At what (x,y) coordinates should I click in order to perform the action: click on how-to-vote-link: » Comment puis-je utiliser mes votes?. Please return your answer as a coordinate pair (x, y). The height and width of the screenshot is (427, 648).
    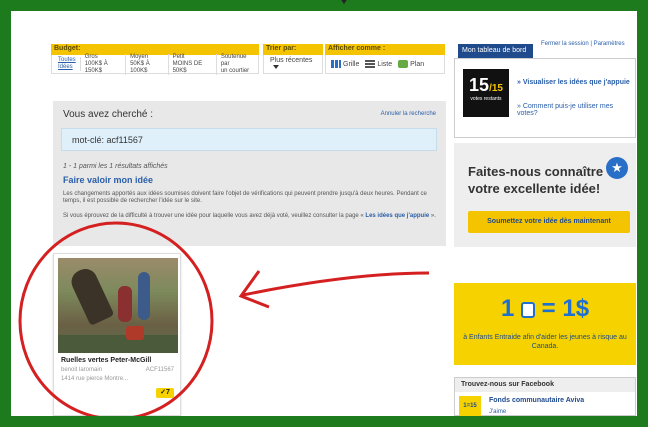
    Looking at the image, I should click on (574, 110).